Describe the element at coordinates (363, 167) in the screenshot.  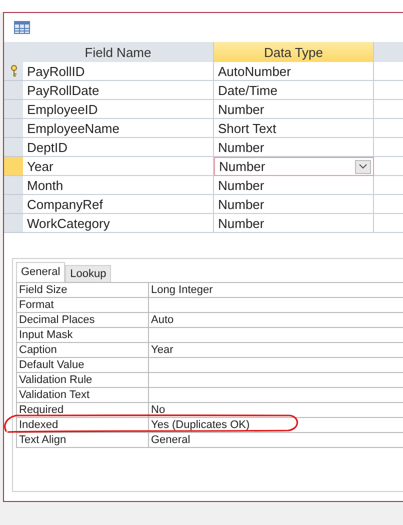
I see `chevron-down-icon` at that location.